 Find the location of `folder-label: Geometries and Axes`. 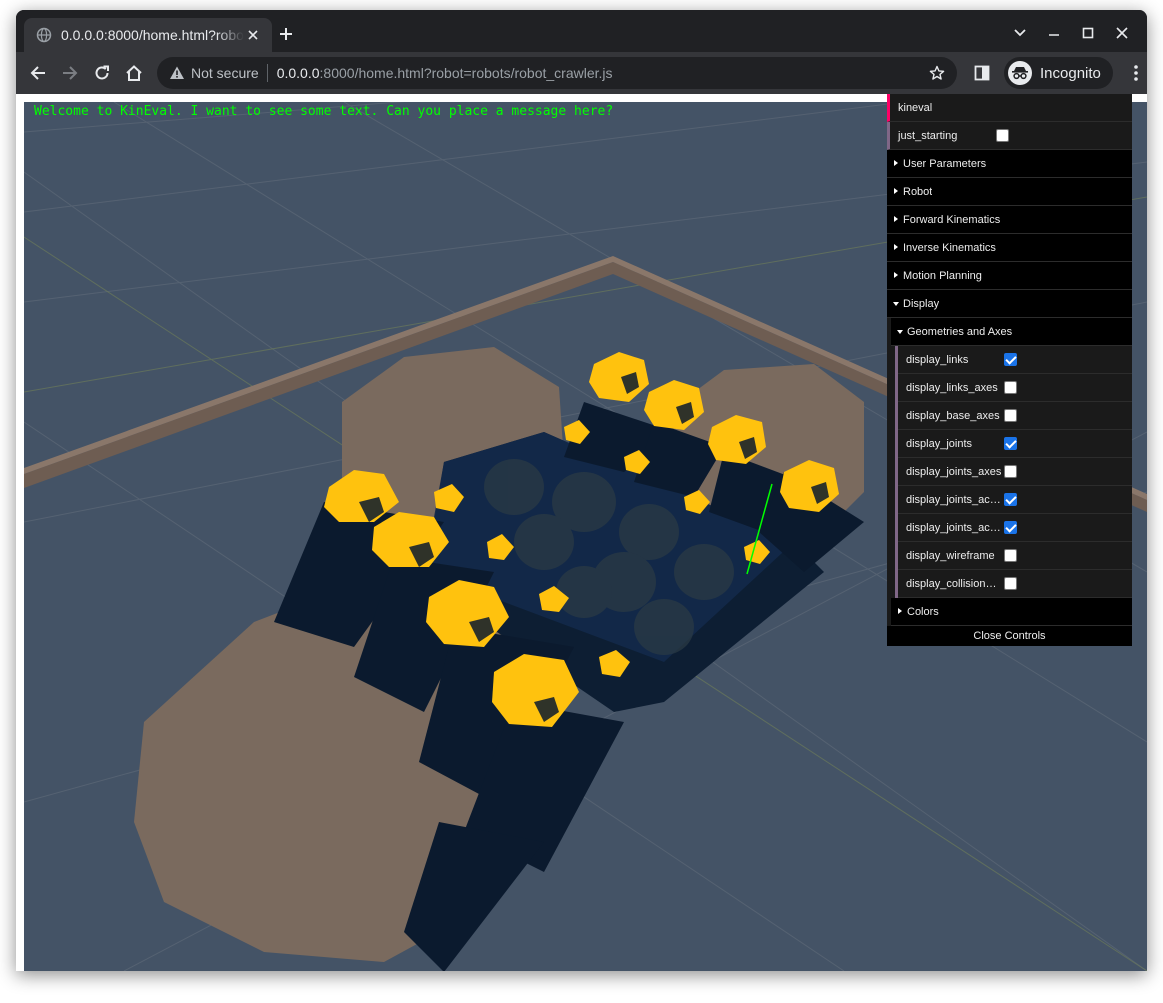

folder-label: Geometries and Axes is located at coordinates (960, 331).